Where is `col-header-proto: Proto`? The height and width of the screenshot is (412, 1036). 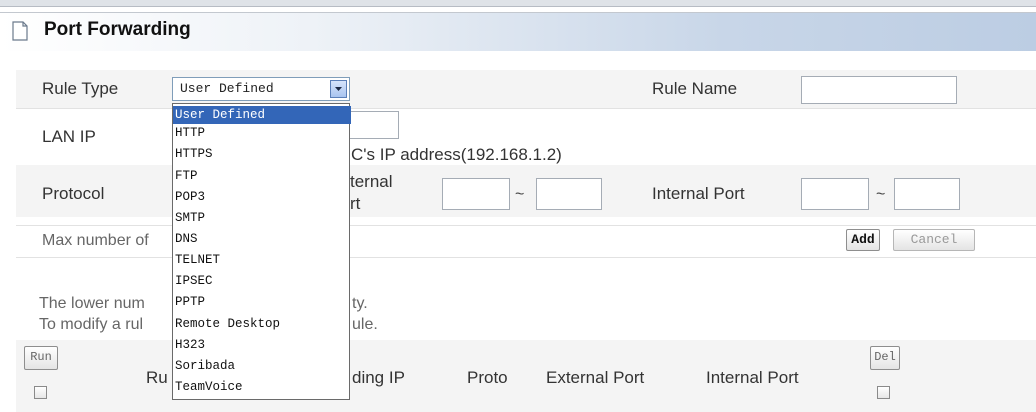
col-header-proto: Proto is located at coordinates (487, 377).